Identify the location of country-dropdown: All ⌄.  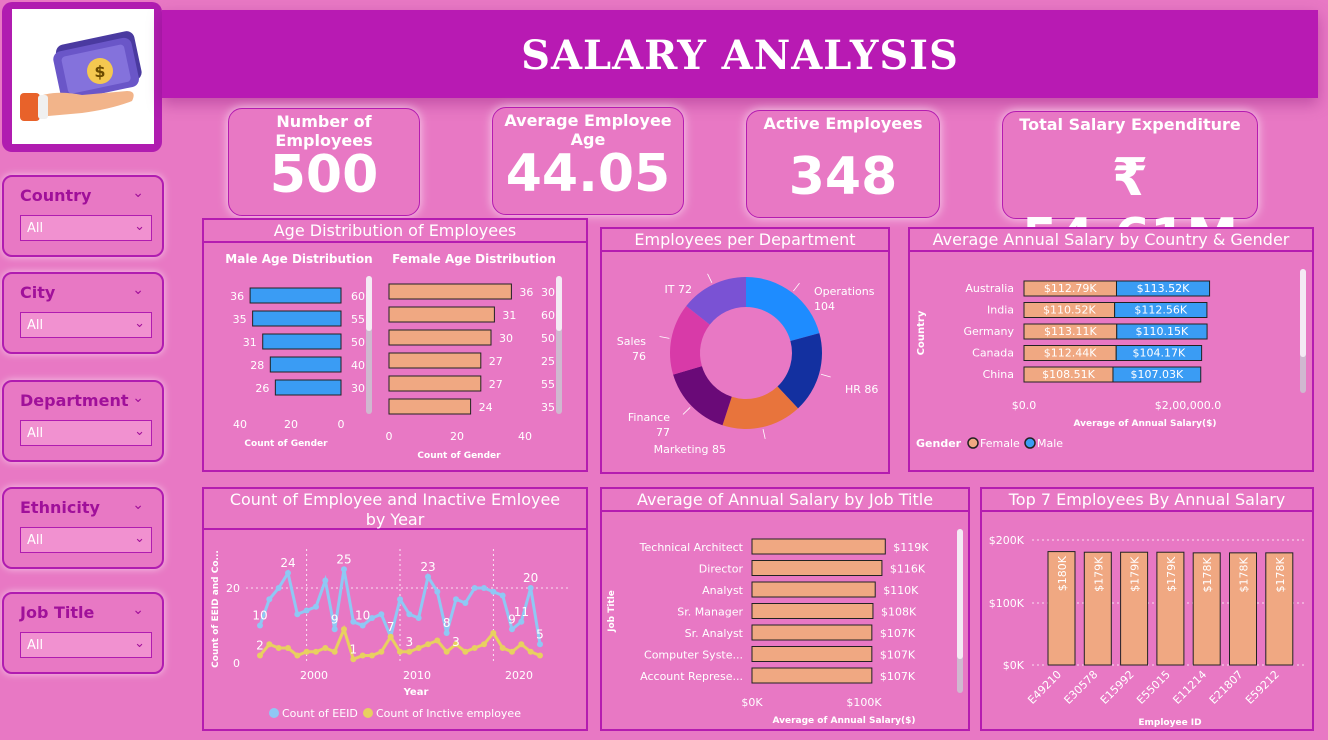
(86, 228).